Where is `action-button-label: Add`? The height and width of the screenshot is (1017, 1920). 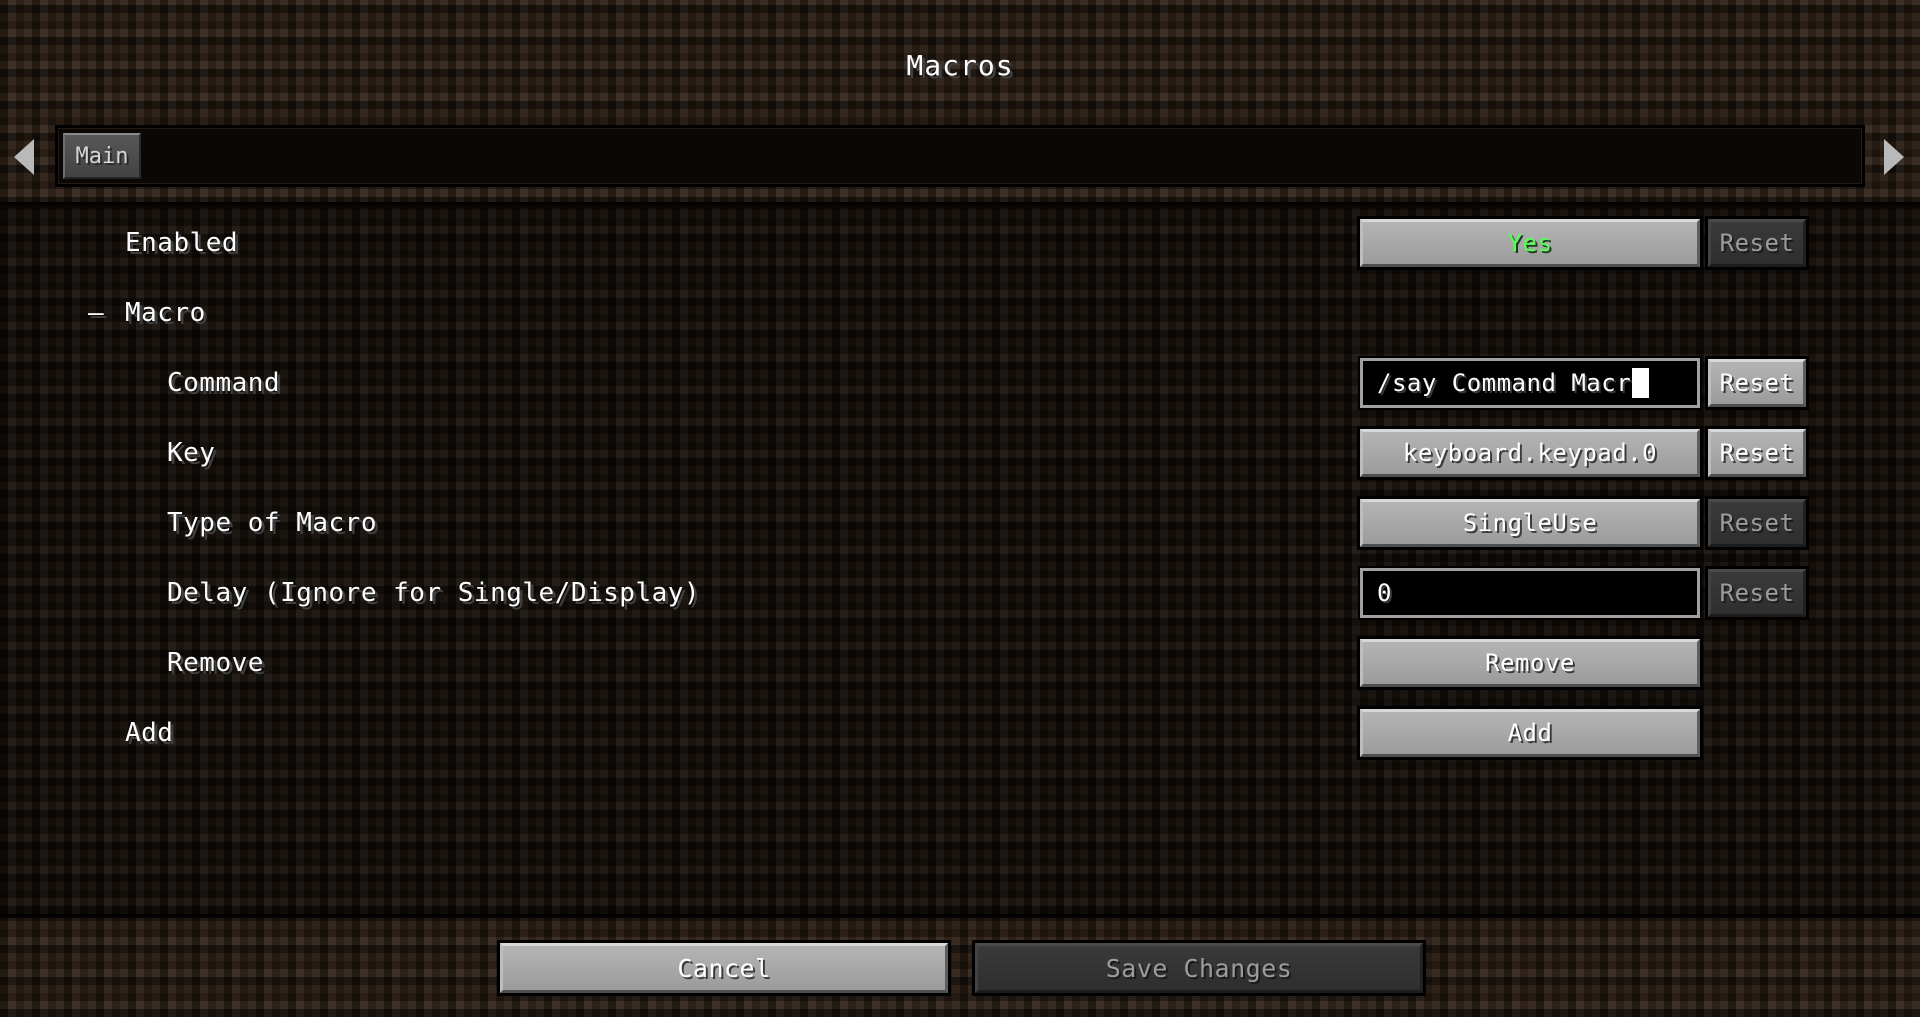 action-button-label: Add is located at coordinates (1530, 733).